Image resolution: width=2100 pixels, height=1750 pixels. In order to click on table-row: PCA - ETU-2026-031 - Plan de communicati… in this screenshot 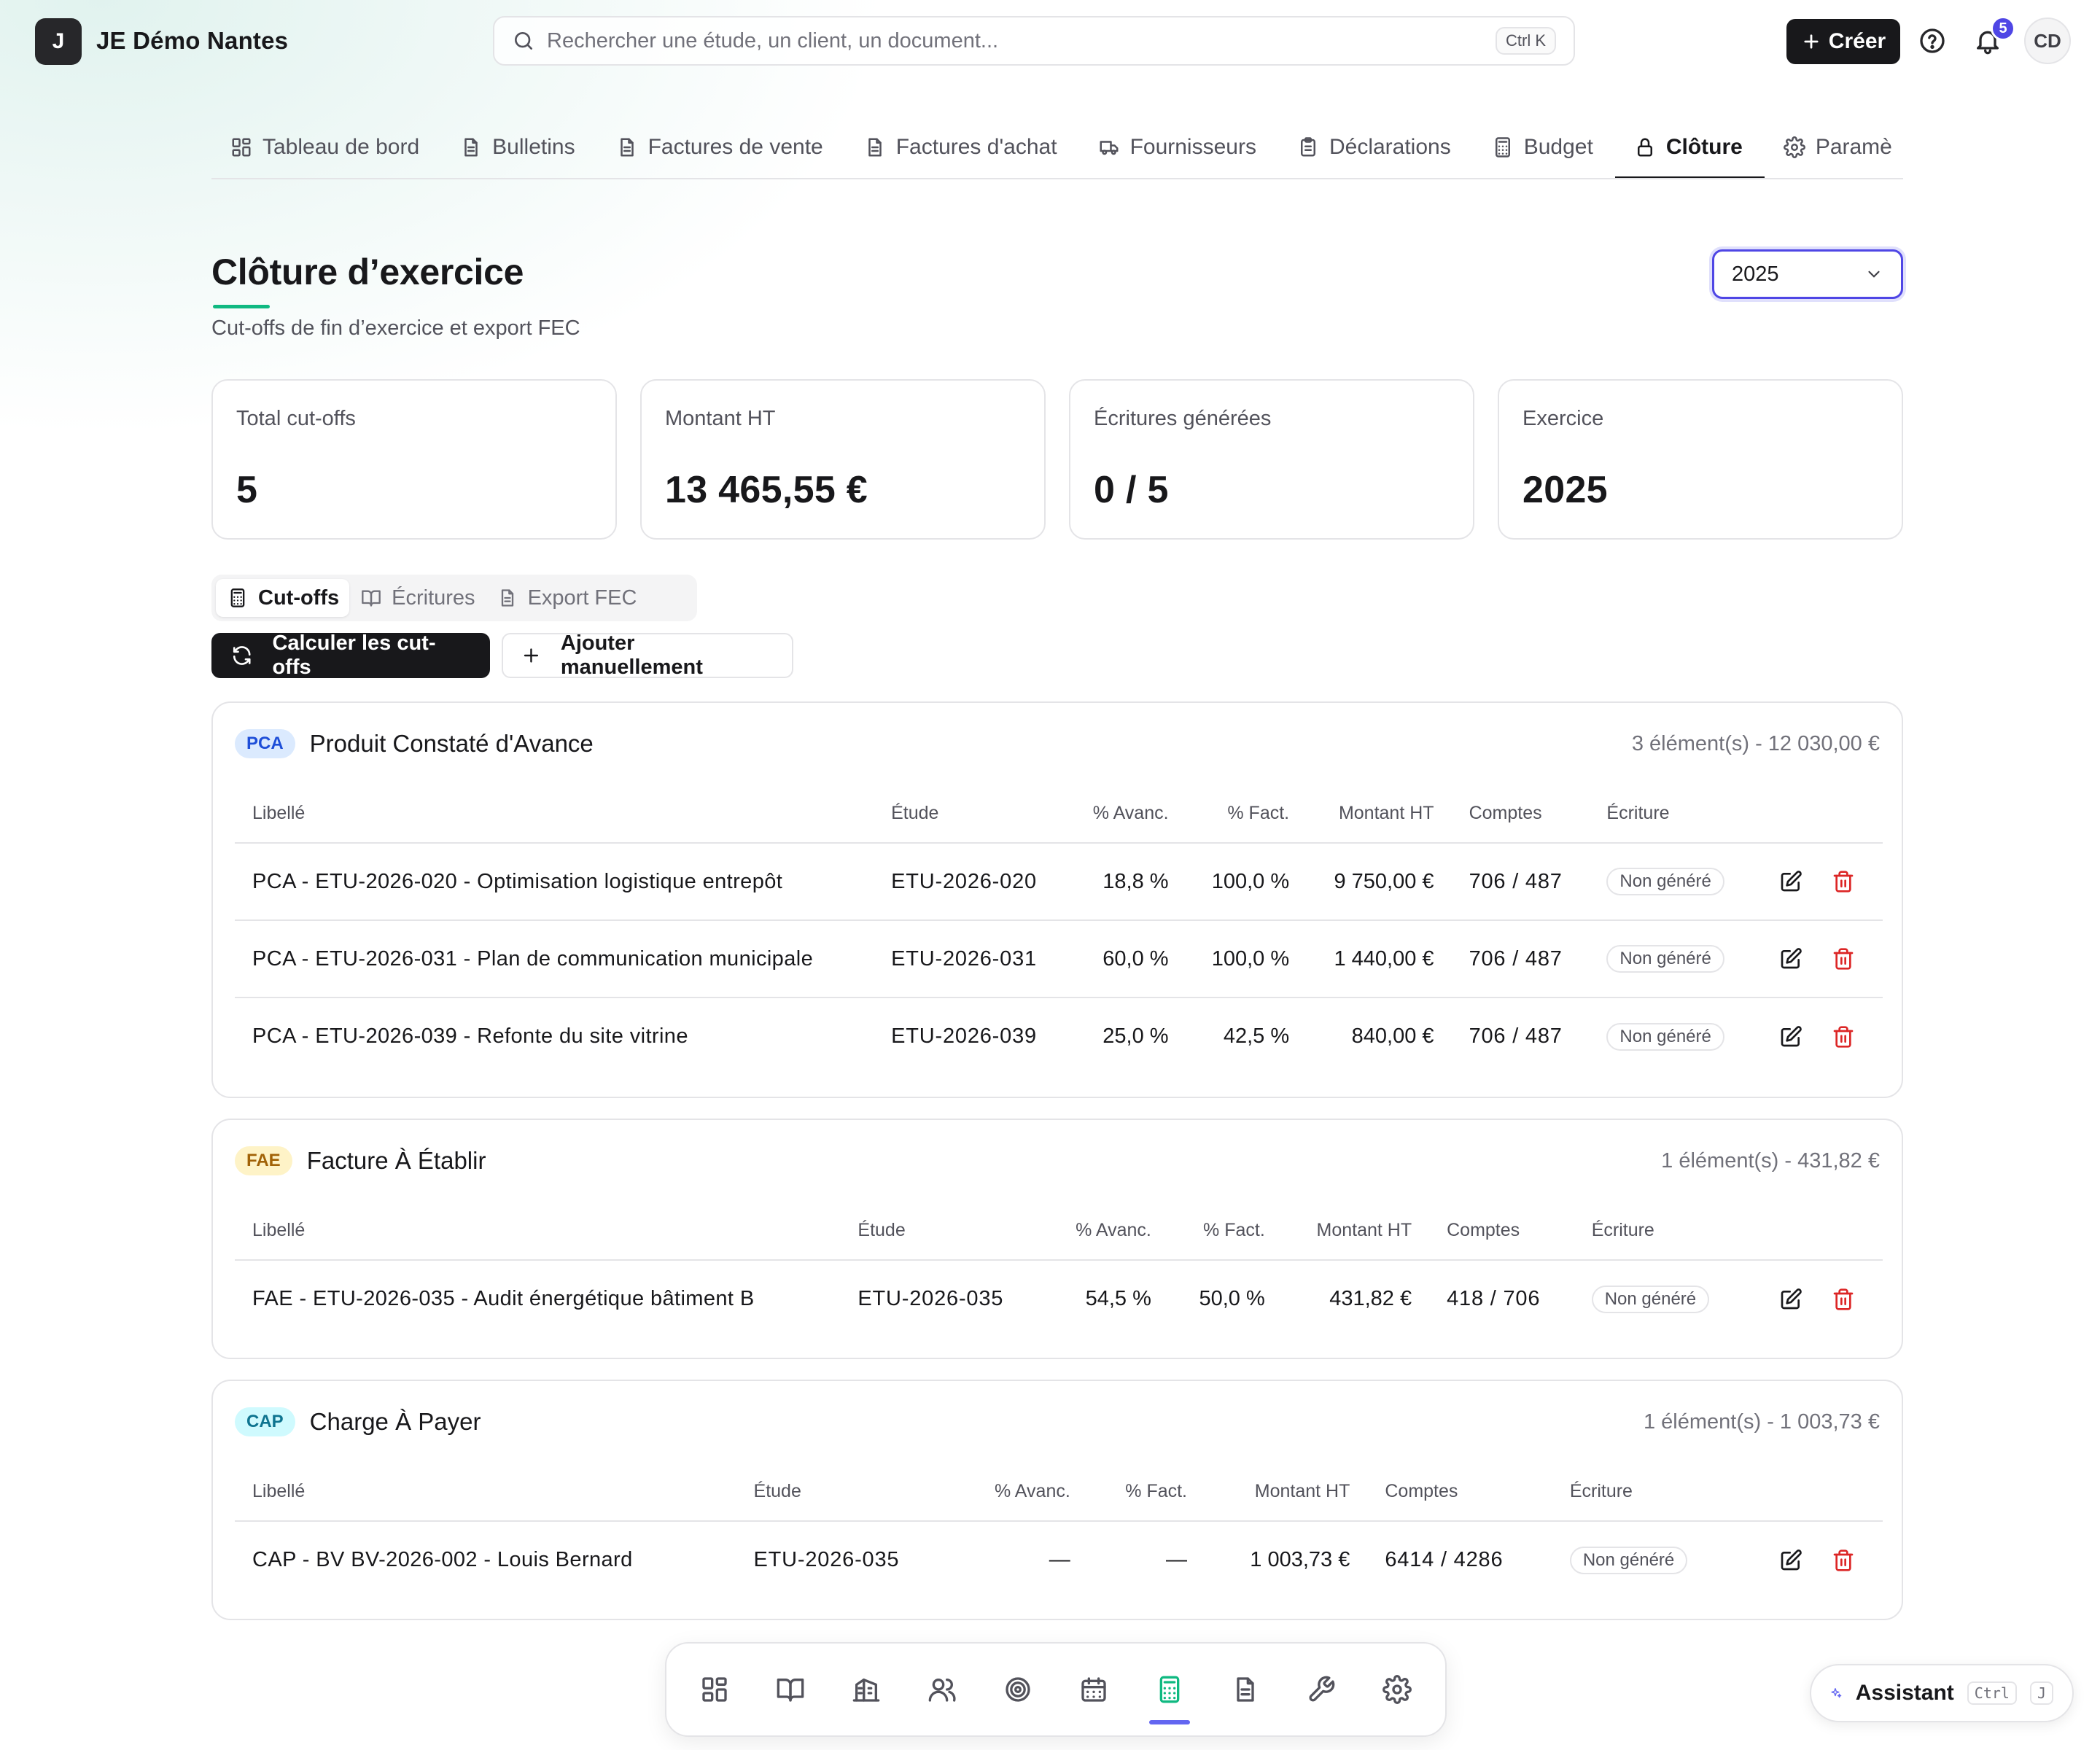, I will do `click(1059, 959)`.